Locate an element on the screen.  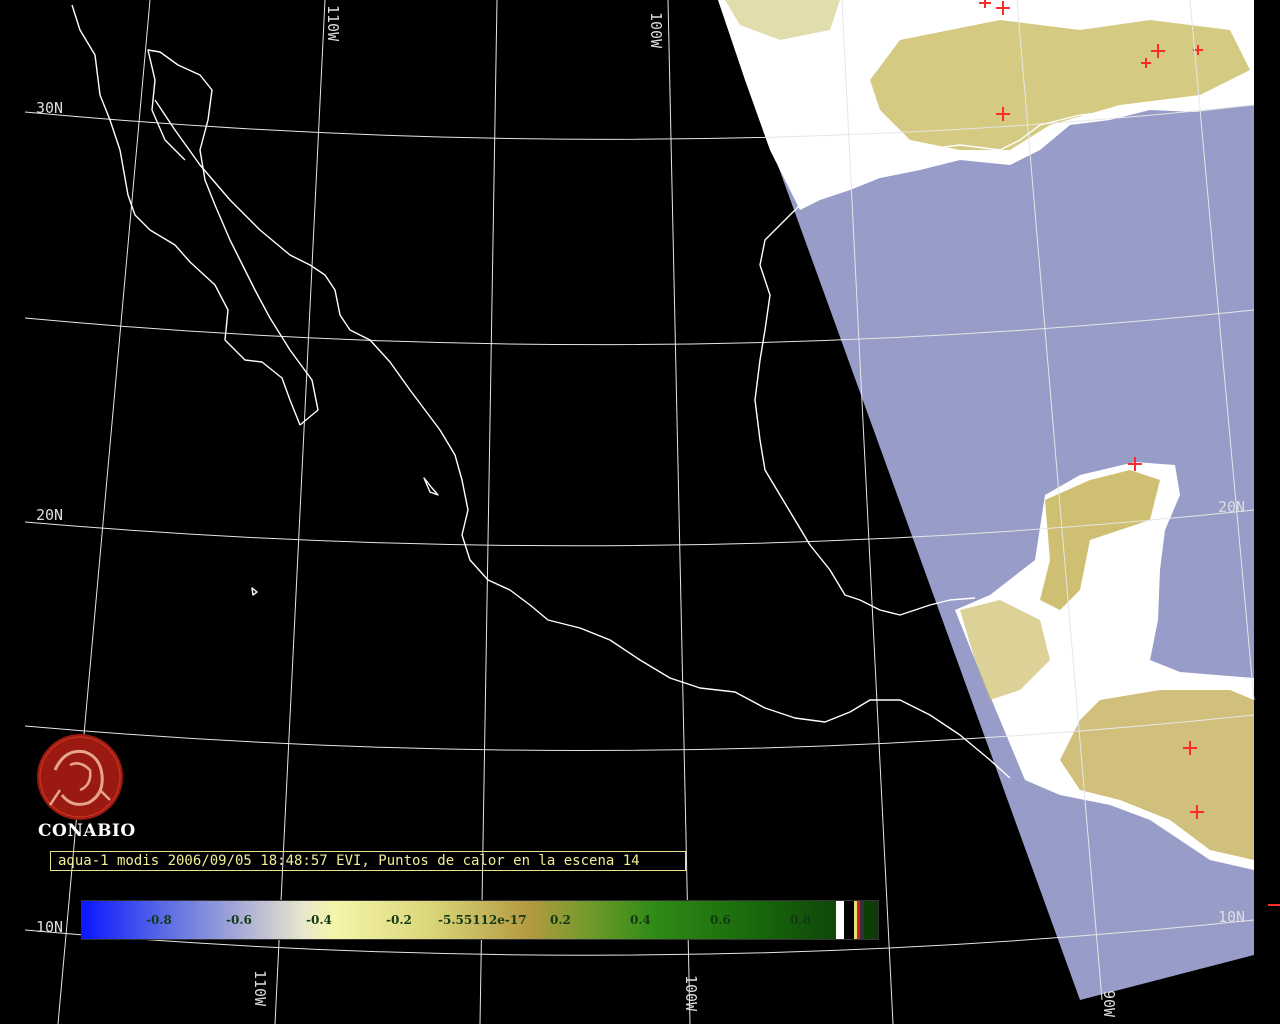
lon-label-110w-bottom: 110W is located at coordinates (260, 988).